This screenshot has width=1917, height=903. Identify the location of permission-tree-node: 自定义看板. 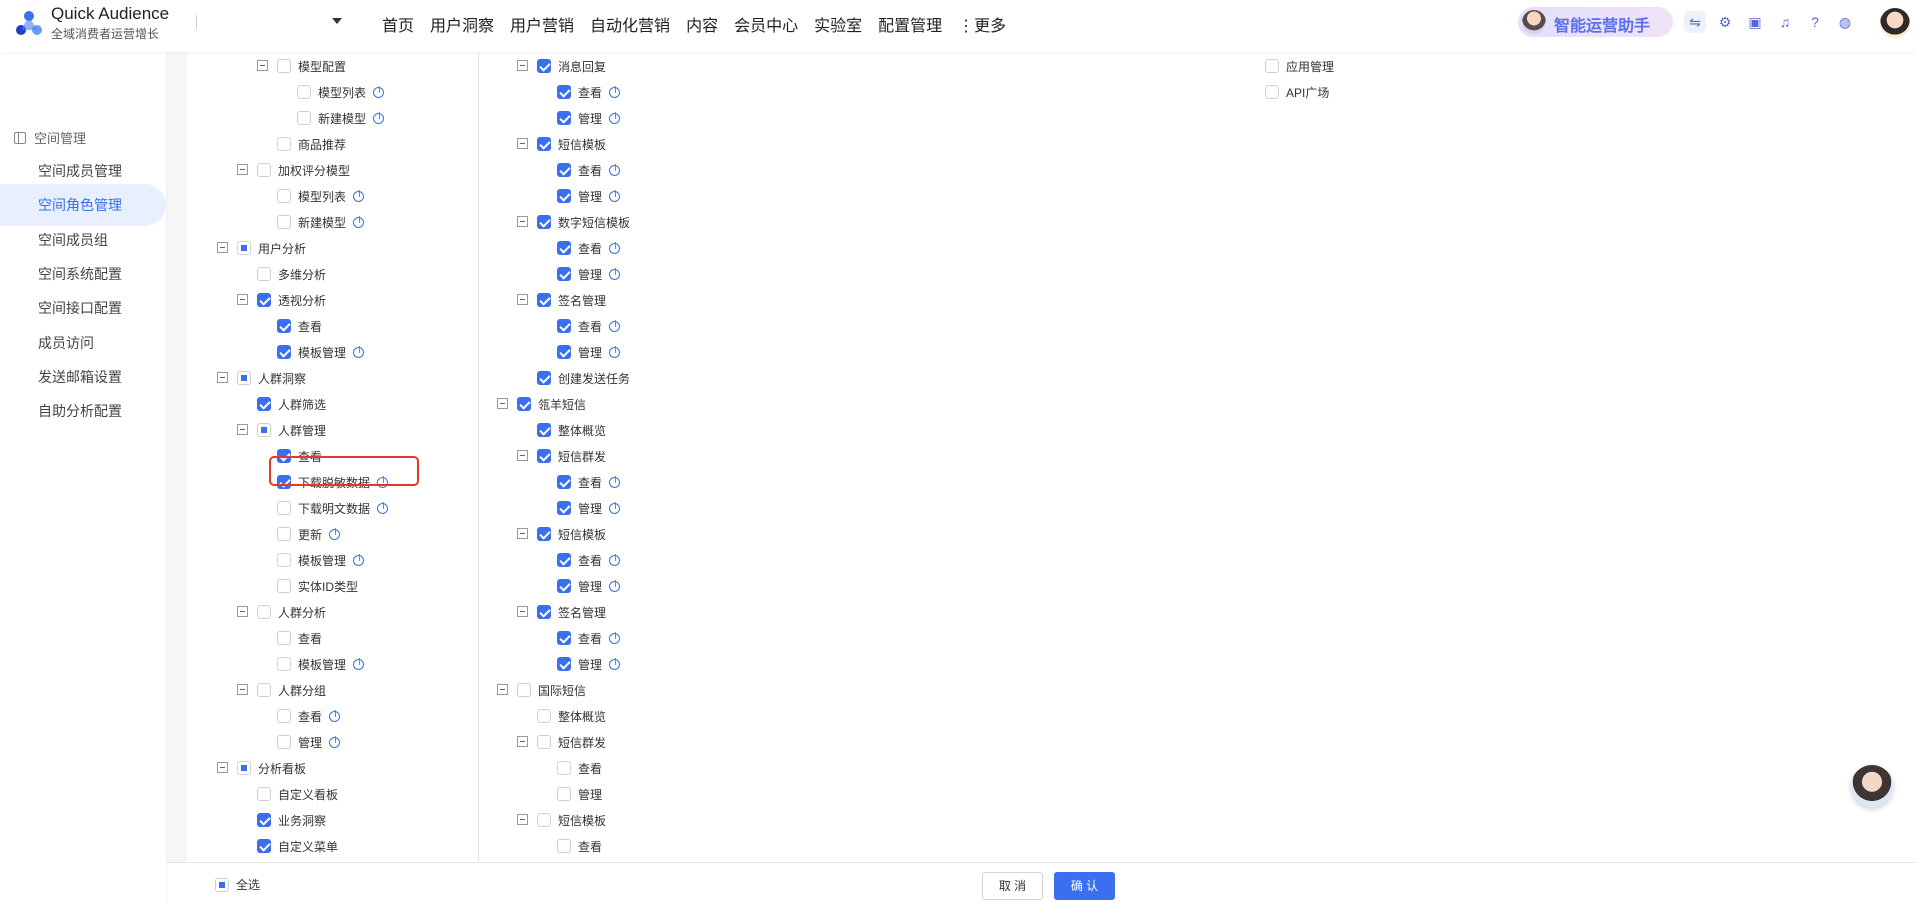
(297, 794).